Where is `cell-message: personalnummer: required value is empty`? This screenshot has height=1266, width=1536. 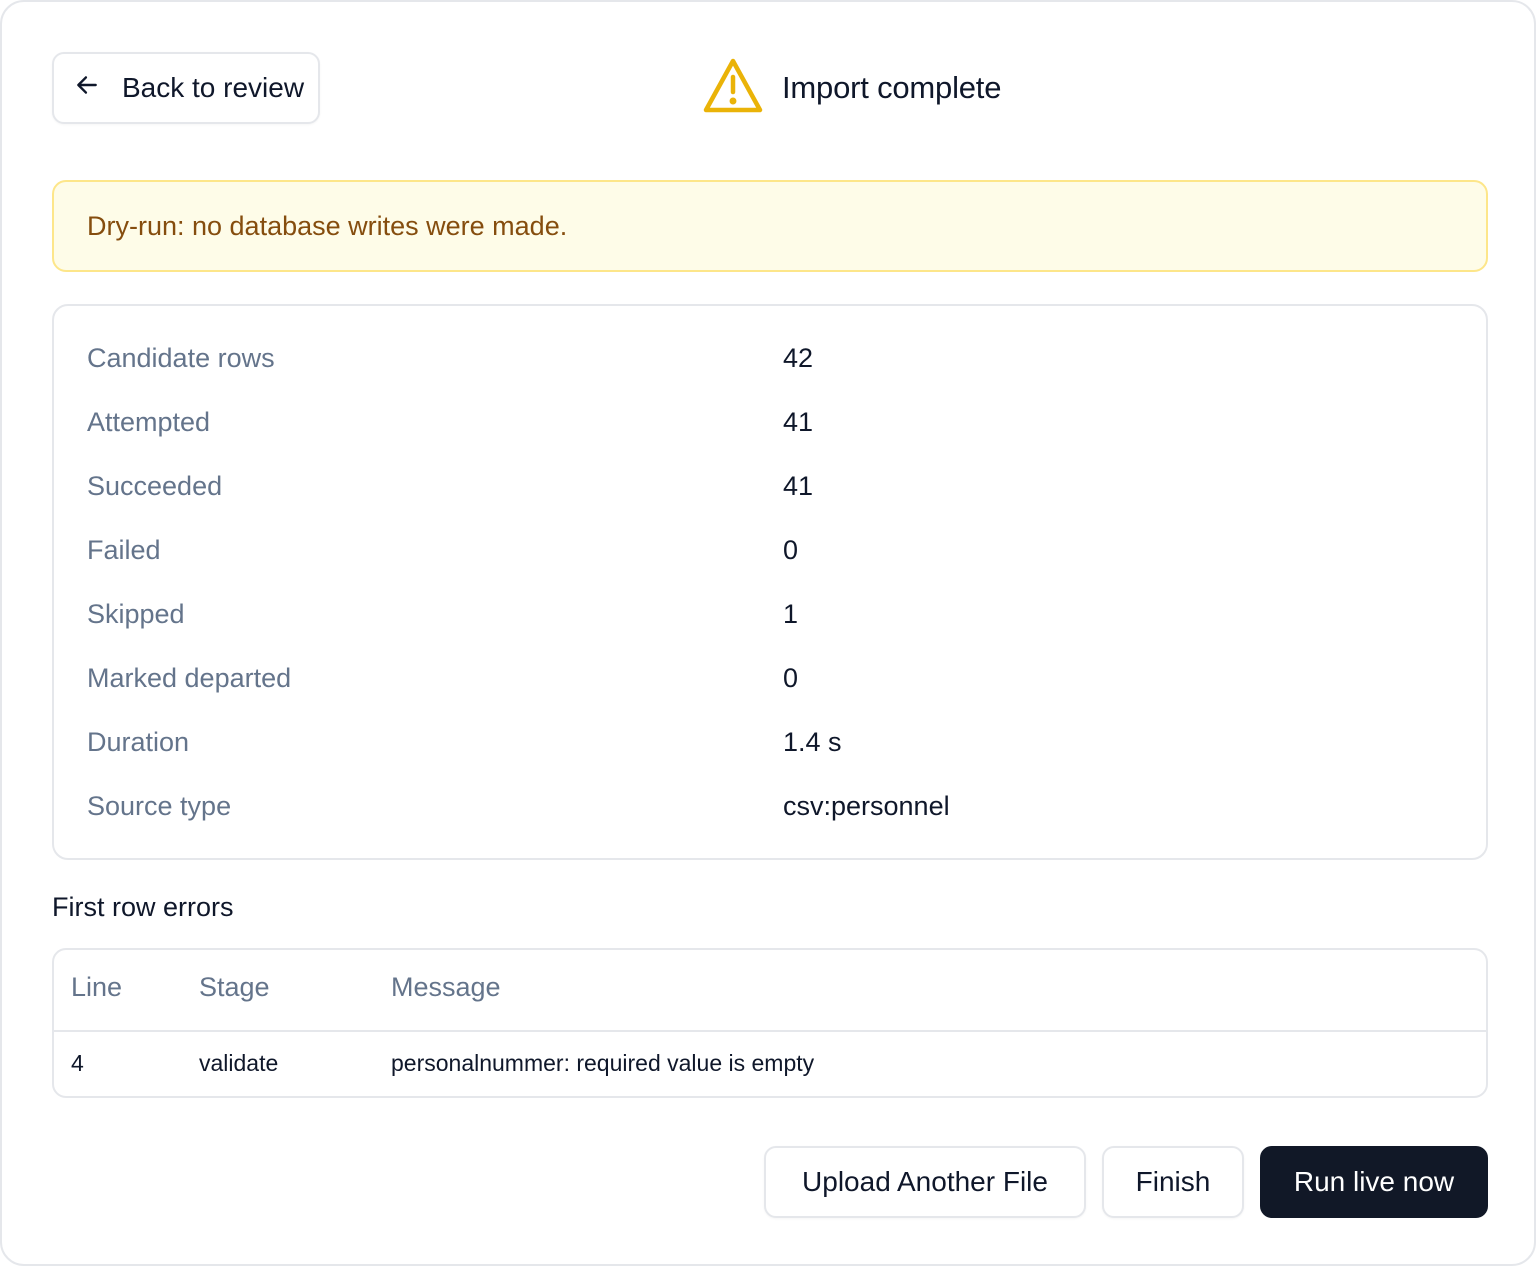 cell-message: personalnummer: required value is empty is located at coordinates (603, 1063).